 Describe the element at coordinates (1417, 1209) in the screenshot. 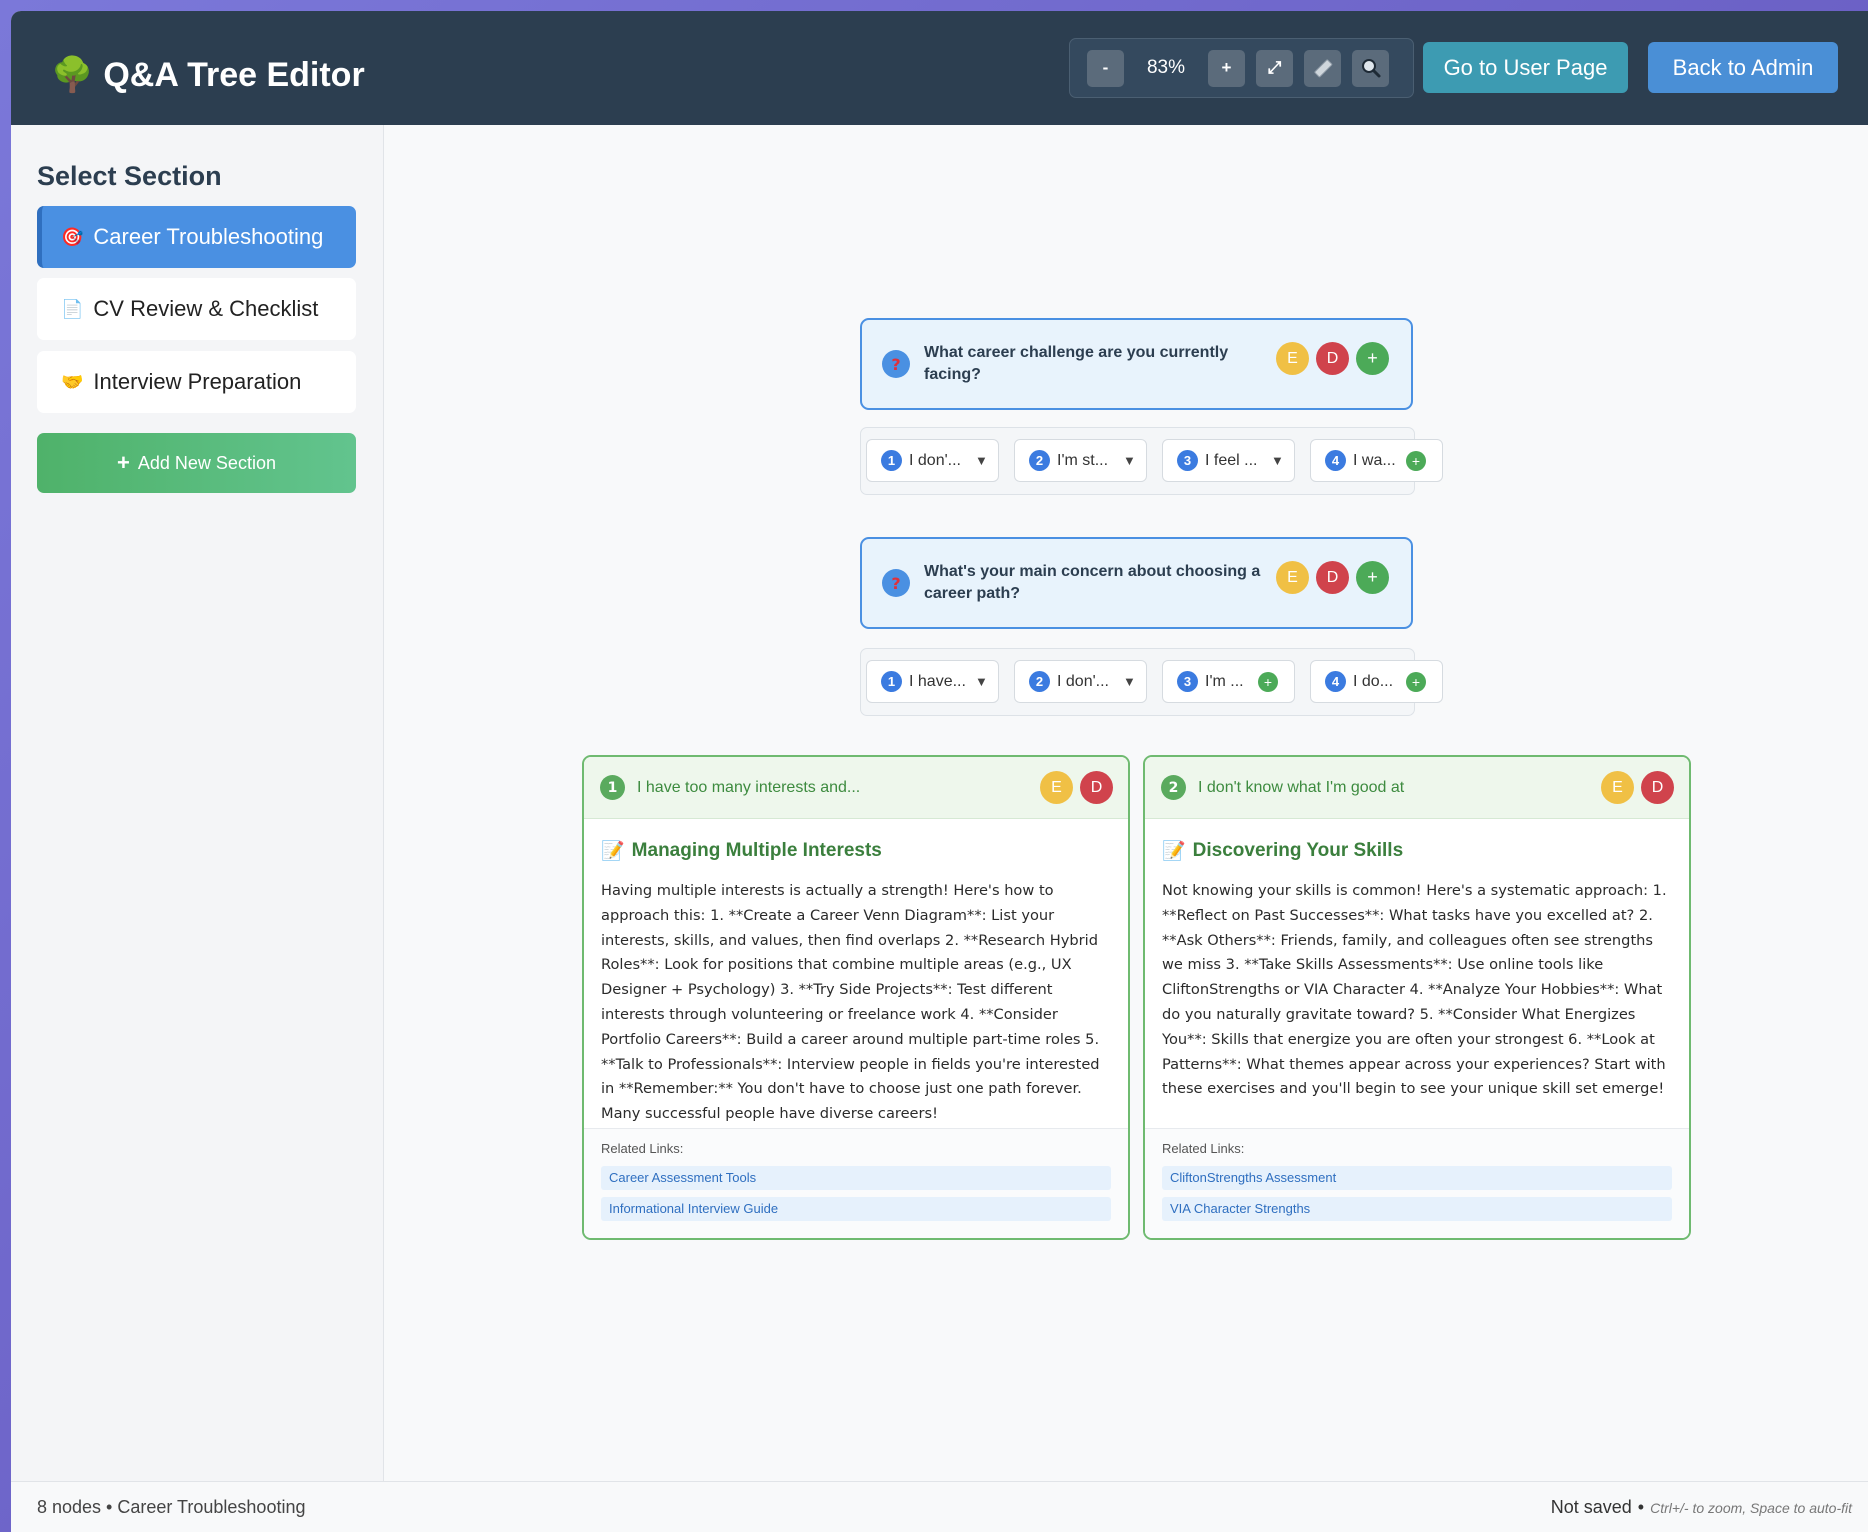

I see `related-link: VIA Character Strengths` at that location.